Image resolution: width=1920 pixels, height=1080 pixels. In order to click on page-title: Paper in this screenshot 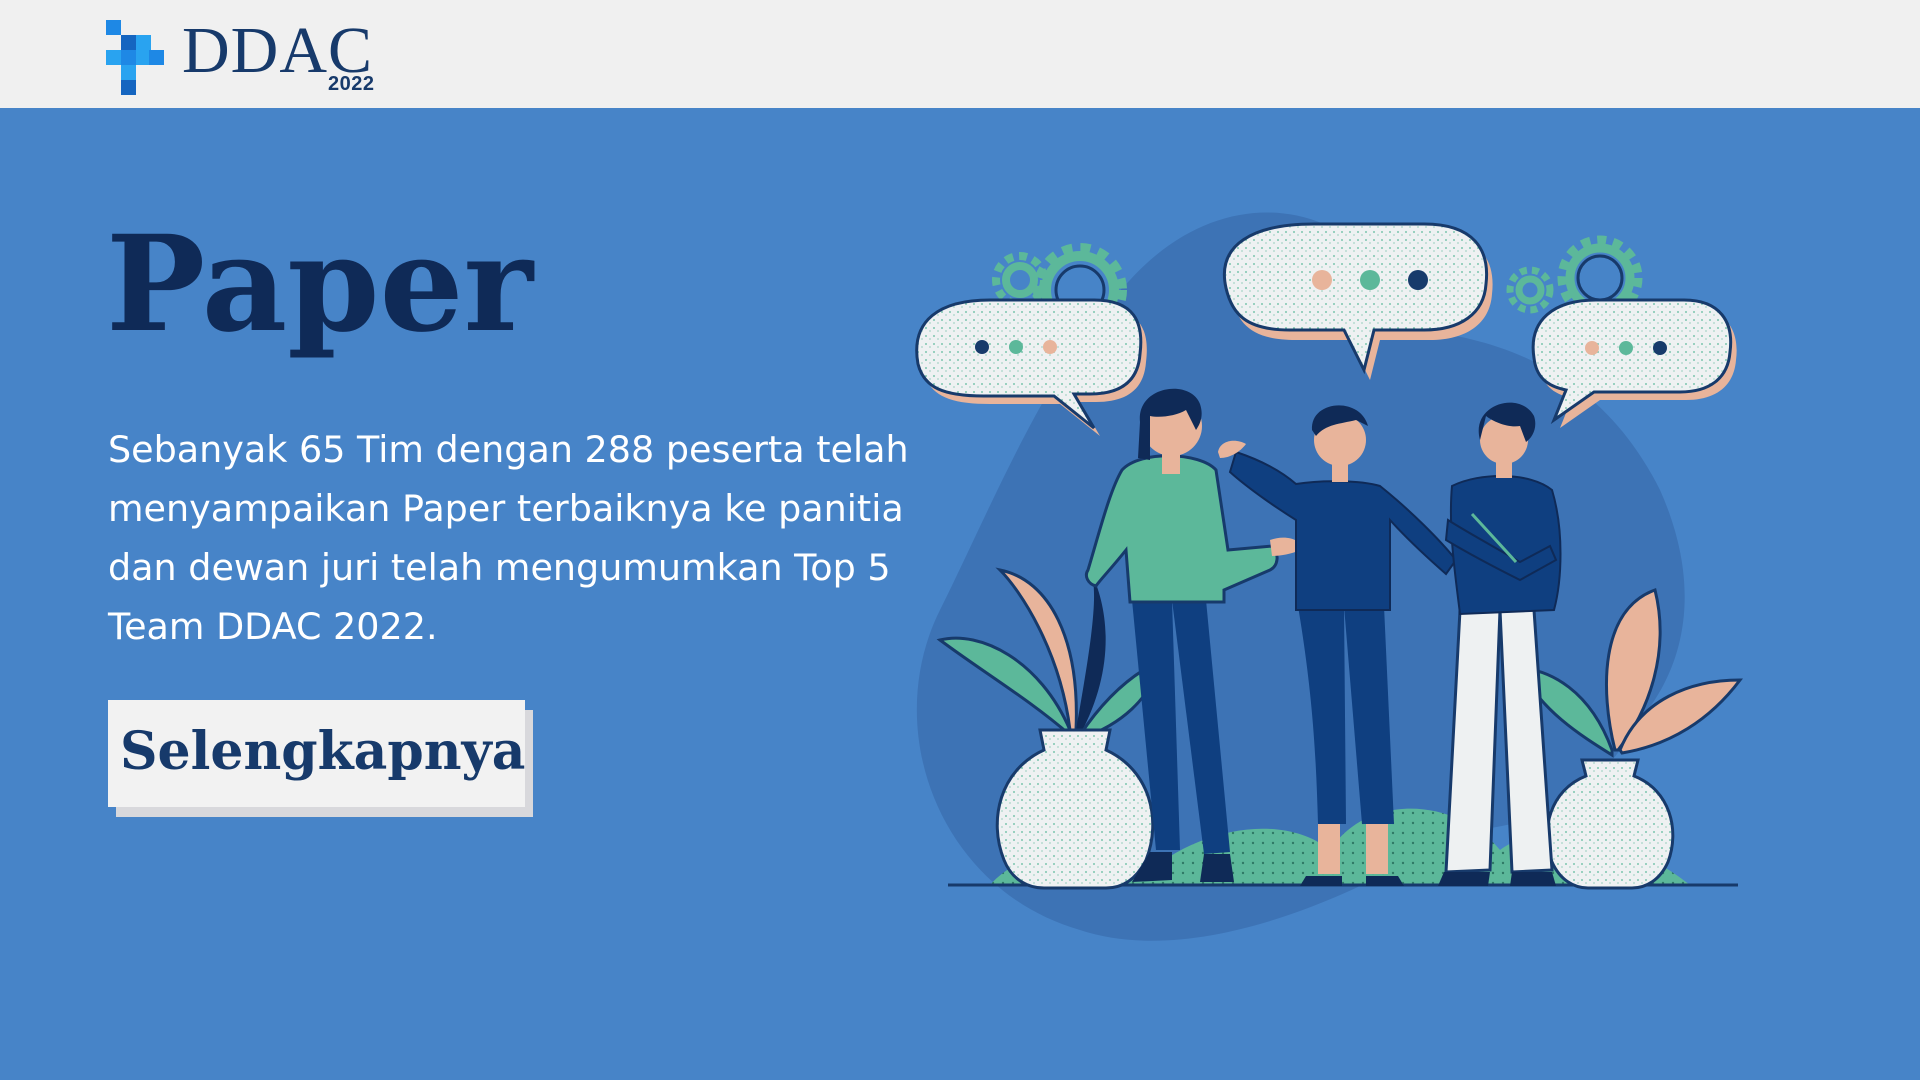, I will do `click(320, 284)`.